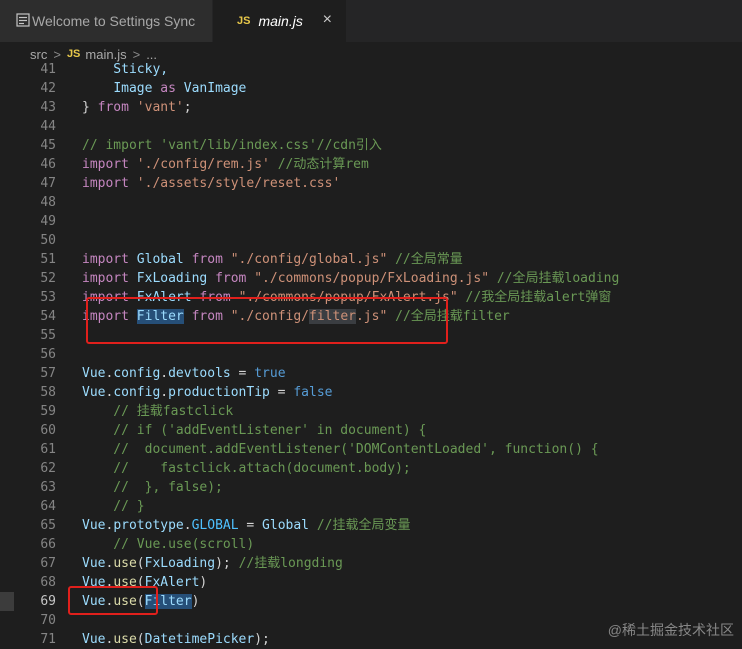  Describe the element at coordinates (48, 145) in the screenshot. I see `line-number: 45` at that location.